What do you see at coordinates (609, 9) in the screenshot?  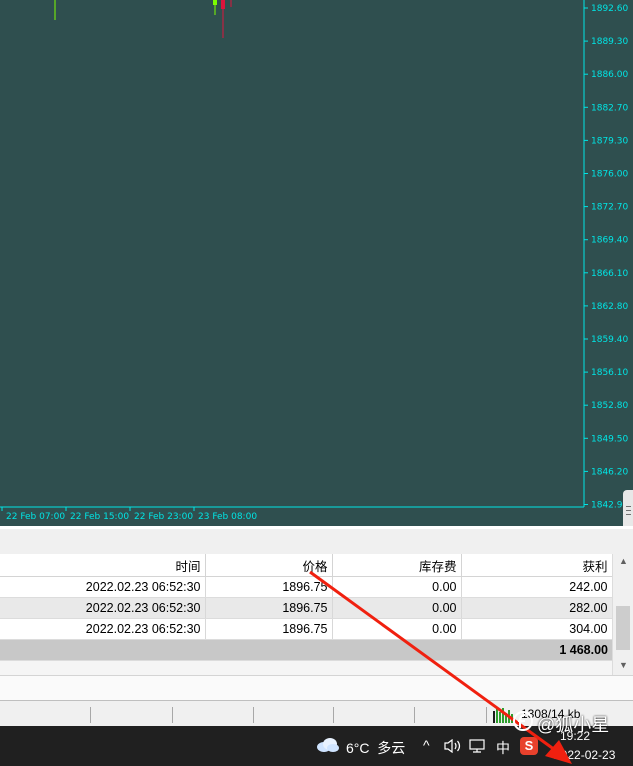 I see `price-axis-label: 1892.60` at bounding box center [609, 9].